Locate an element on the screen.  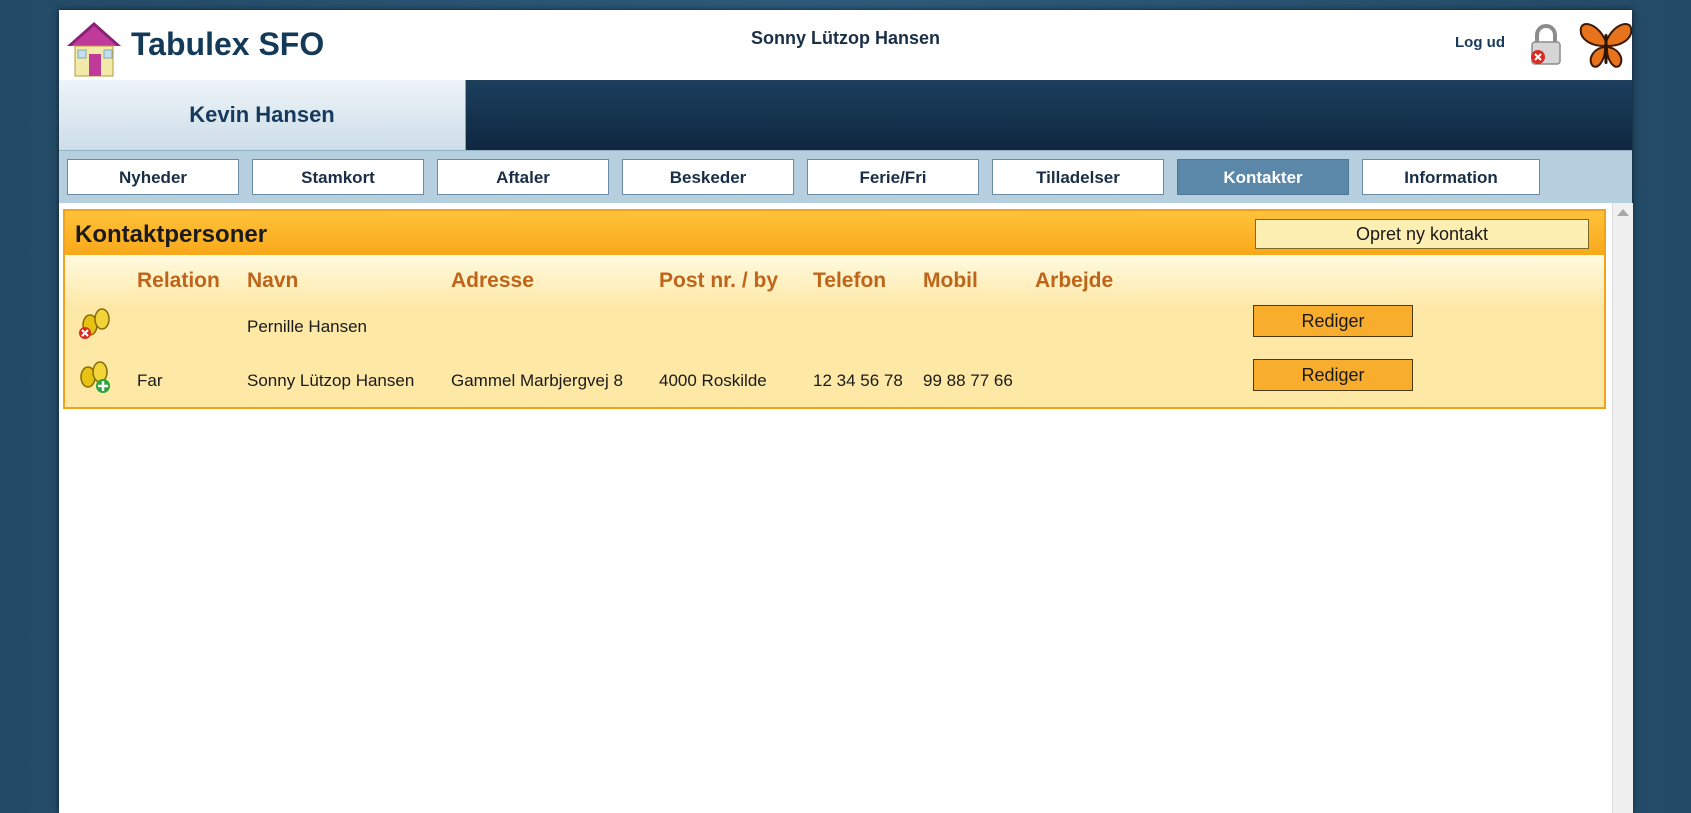
tab-kontakter: Kontakter is located at coordinates (1263, 177).